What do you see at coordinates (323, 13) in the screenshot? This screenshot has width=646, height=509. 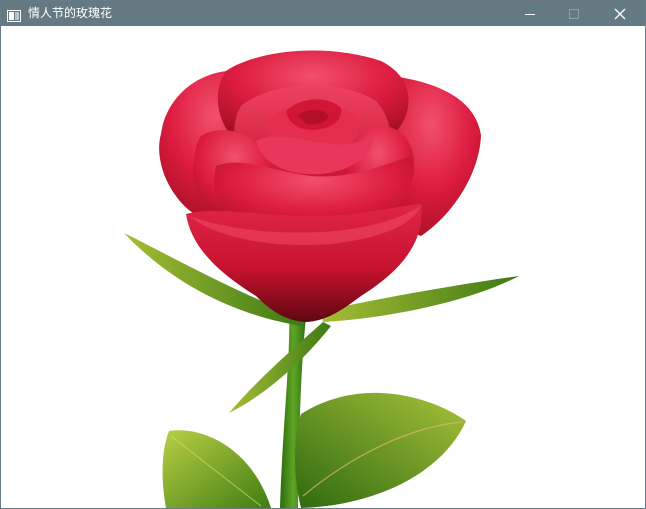 I see `title-bar: 情人节的玫瑰花` at bounding box center [323, 13].